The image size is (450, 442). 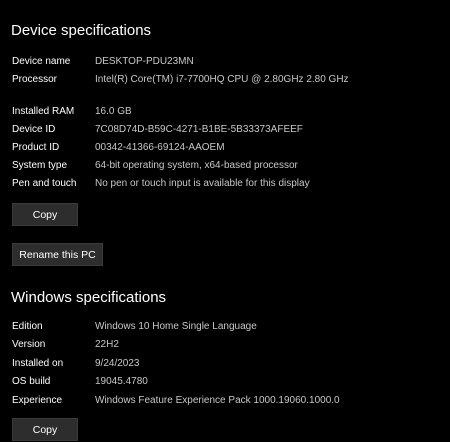 I want to click on spec-label: Device name, so click(x=41, y=61).